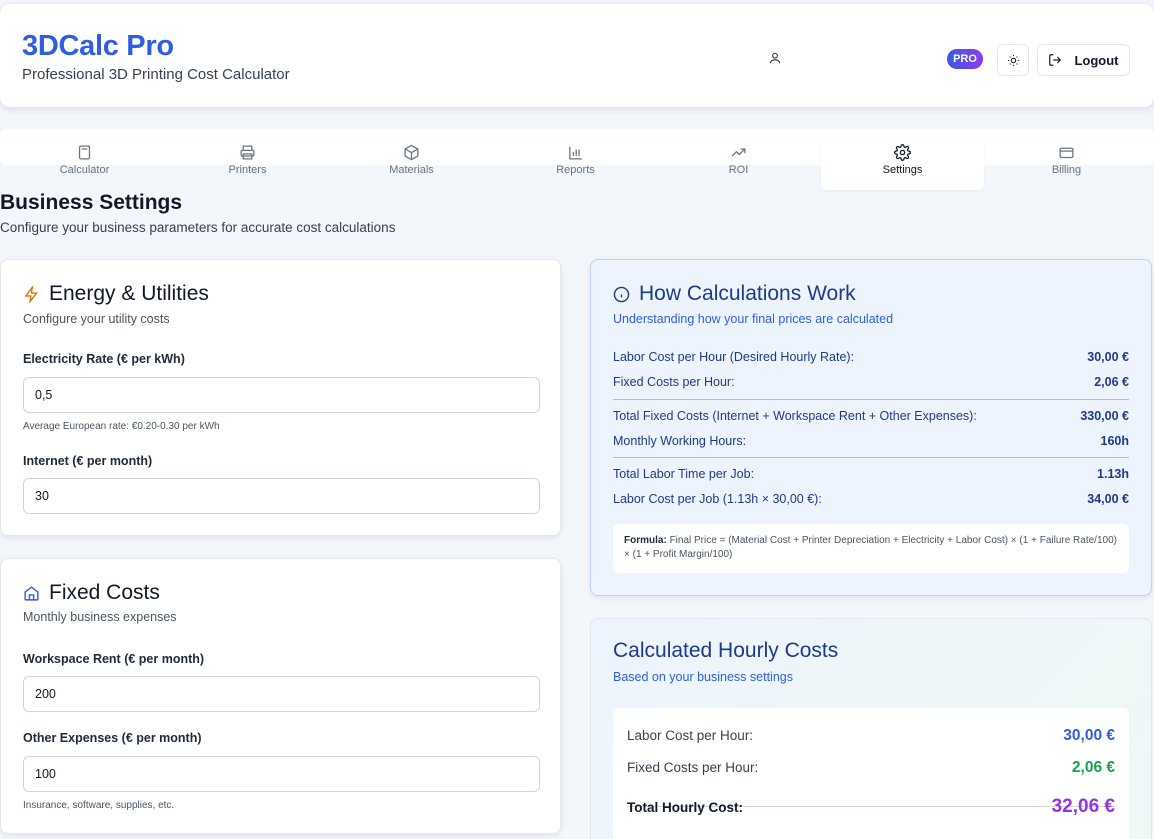 The image size is (1154, 839). Describe the element at coordinates (1055, 60) in the screenshot. I see `logout-icon` at that location.